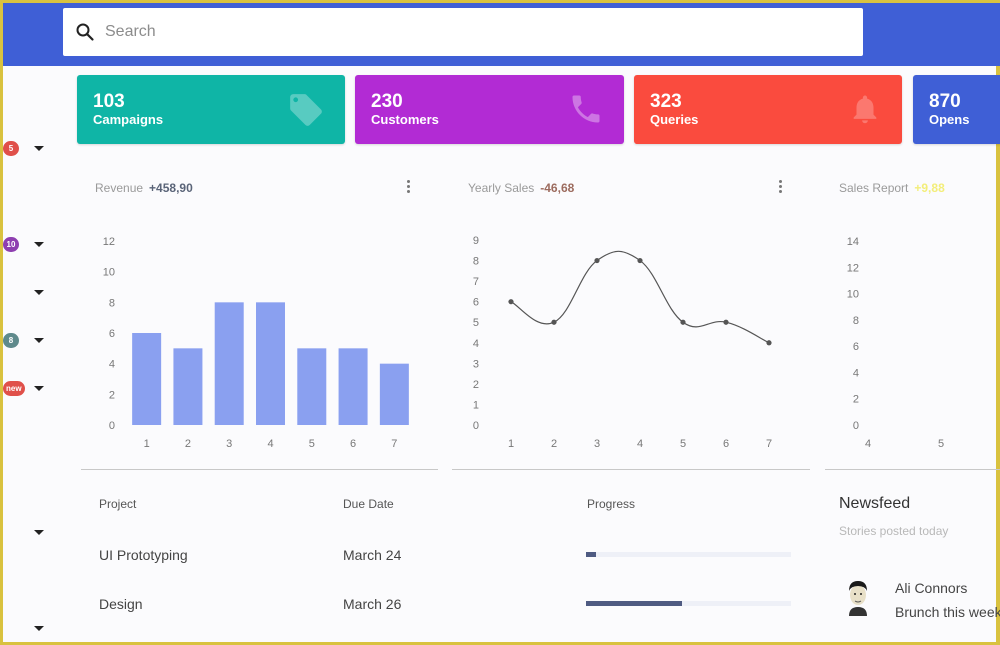 The image size is (1000, 645). What do you see at coordinates (895, 343) in the screenshot?
I see `sales-report-chart: 0 2 4 6 8 10 12 14 4 5` at bounding box center [895, 343].